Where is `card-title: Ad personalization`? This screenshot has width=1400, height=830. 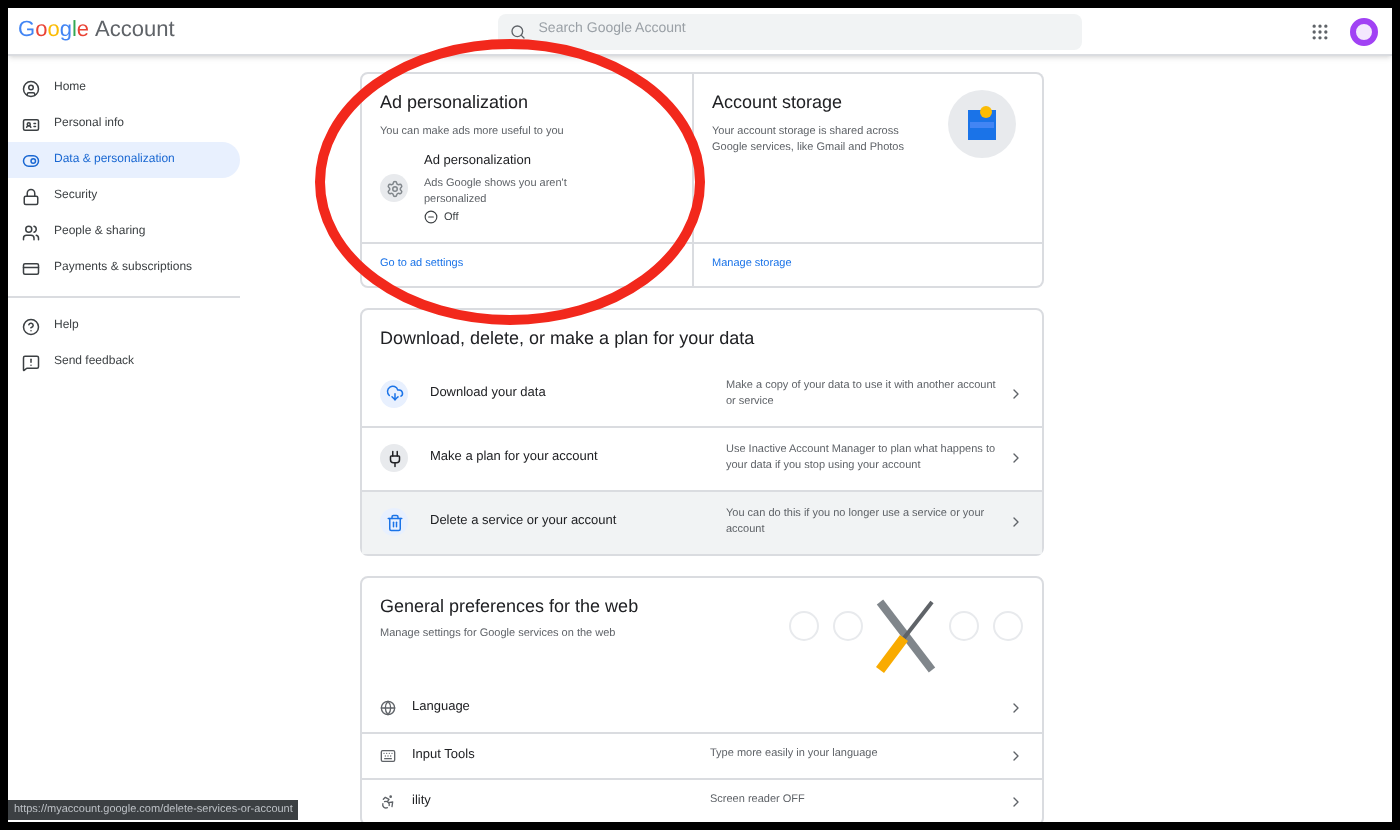 card-title: Ad personalization is located at coordinates (455, 103).